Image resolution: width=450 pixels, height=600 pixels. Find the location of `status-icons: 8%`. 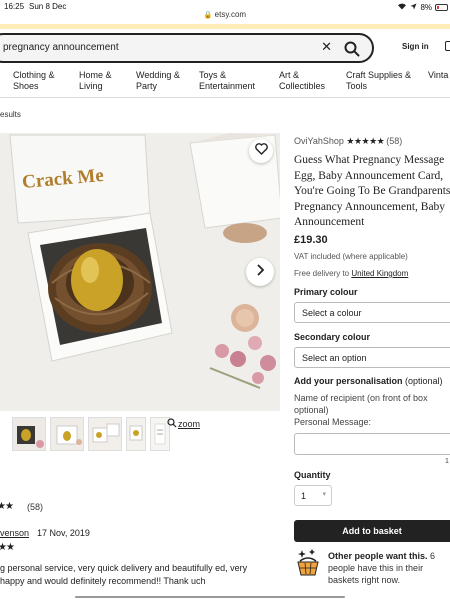

status-icons: 8% is located at coordinates (422, 7).